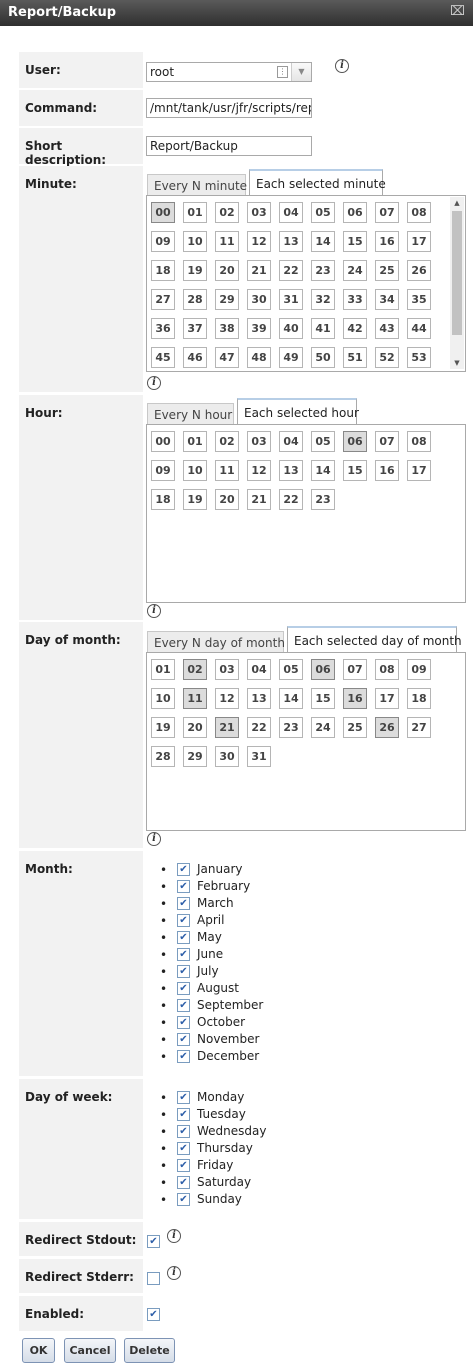 This screenshot has height=1371, width=473. I want to click on redirect-stderr-checkbox, so click(153, 1278).